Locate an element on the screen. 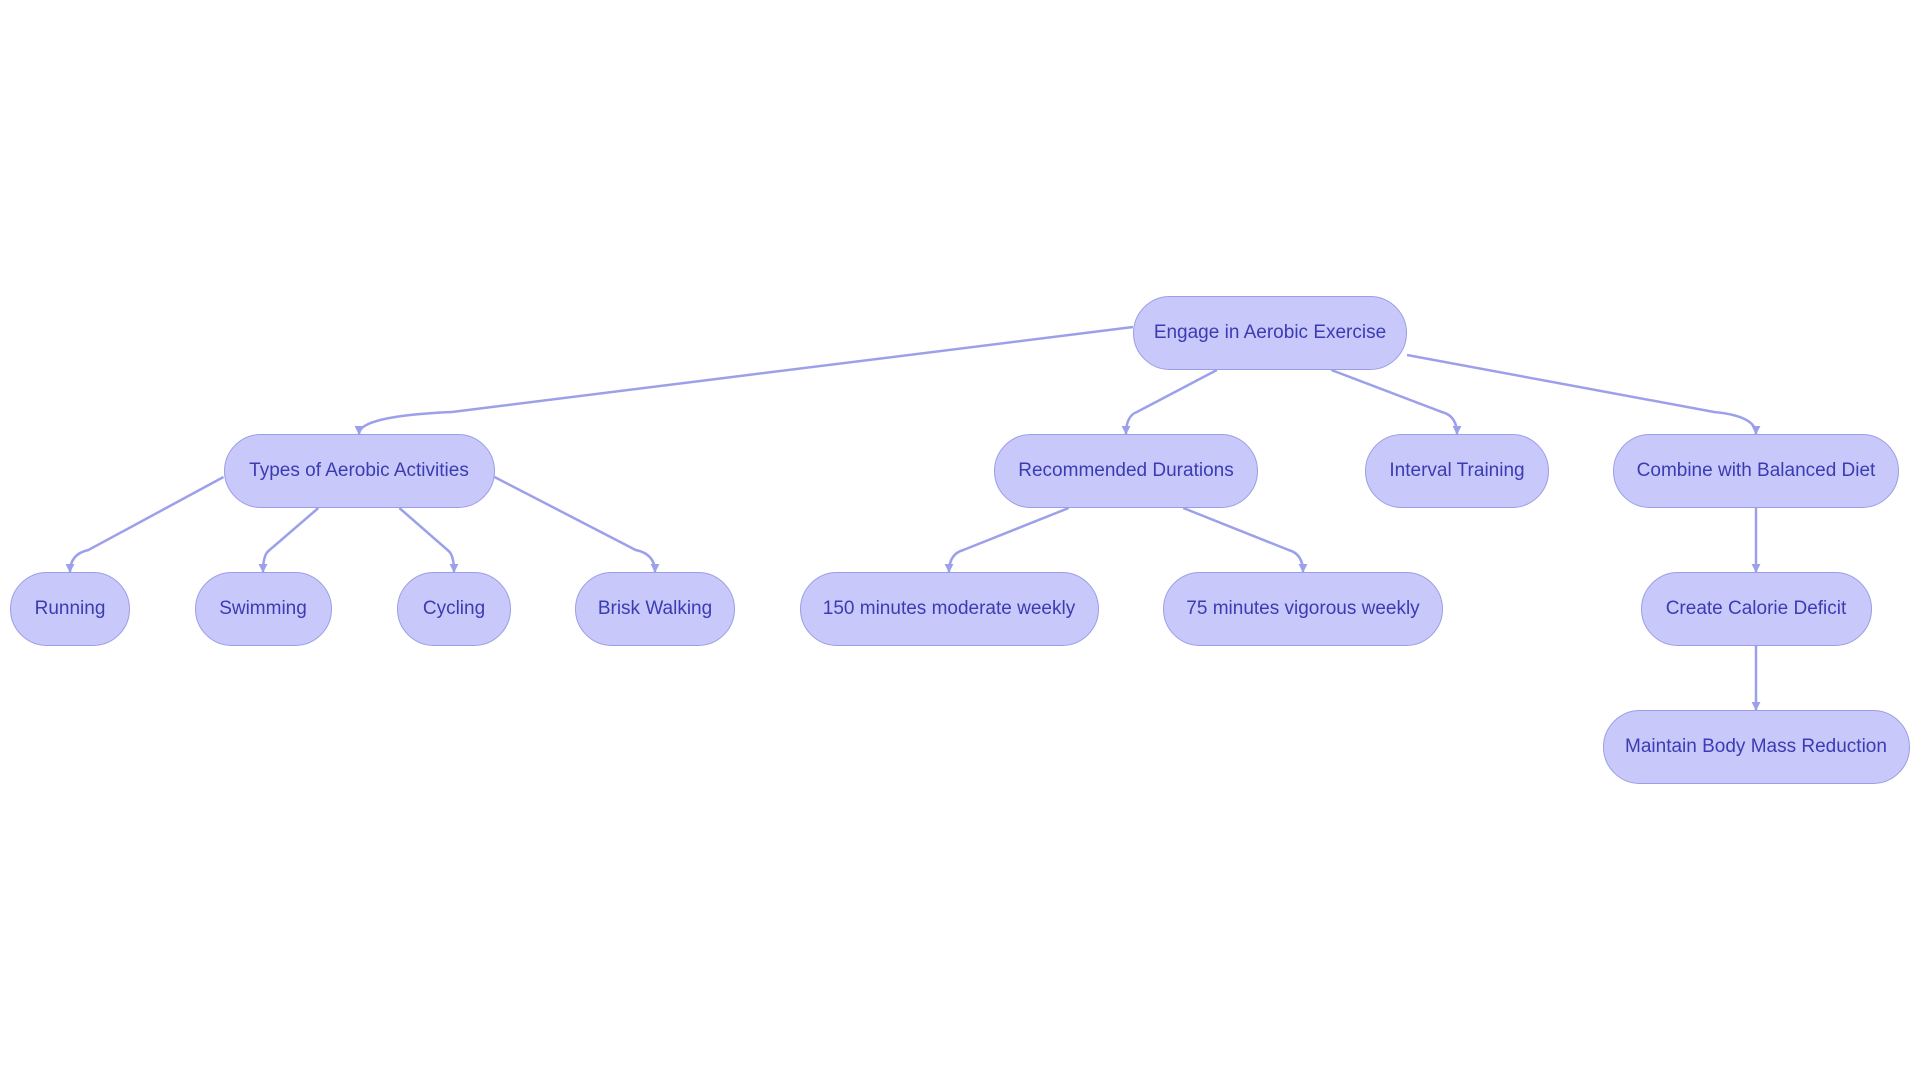  node-combine: Combine with Balanced Diet is located at coordinates (1756, 471).